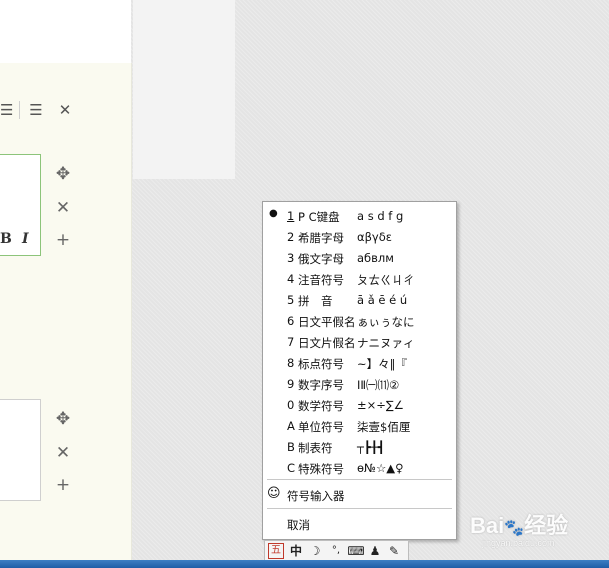  I want to click on menu-item-keyboard-4: 4 注音符号 ㄆㄊㄍㄐㄔ, so click(359, 279).